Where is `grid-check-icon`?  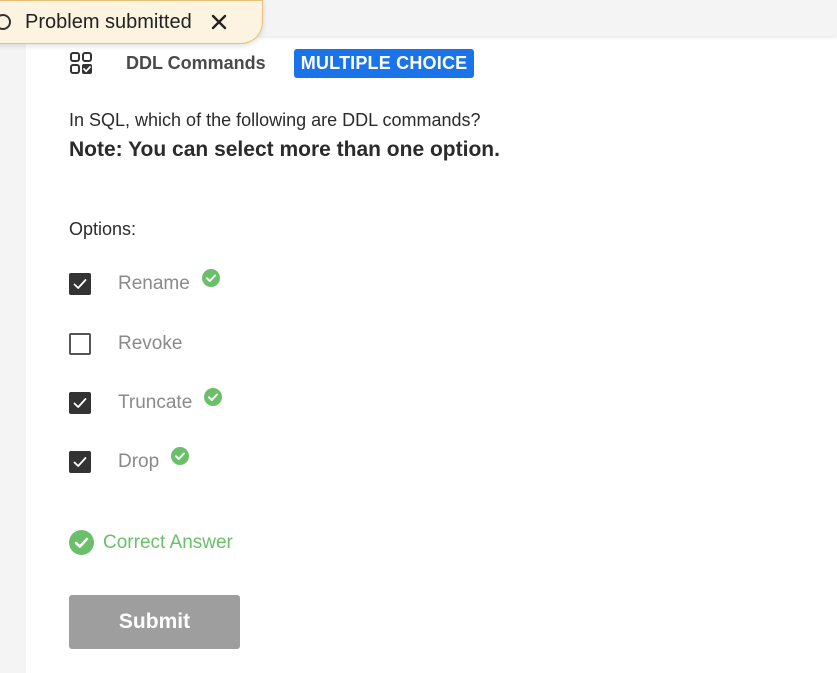 grid-check-icon is located at coordinates (81, 63).